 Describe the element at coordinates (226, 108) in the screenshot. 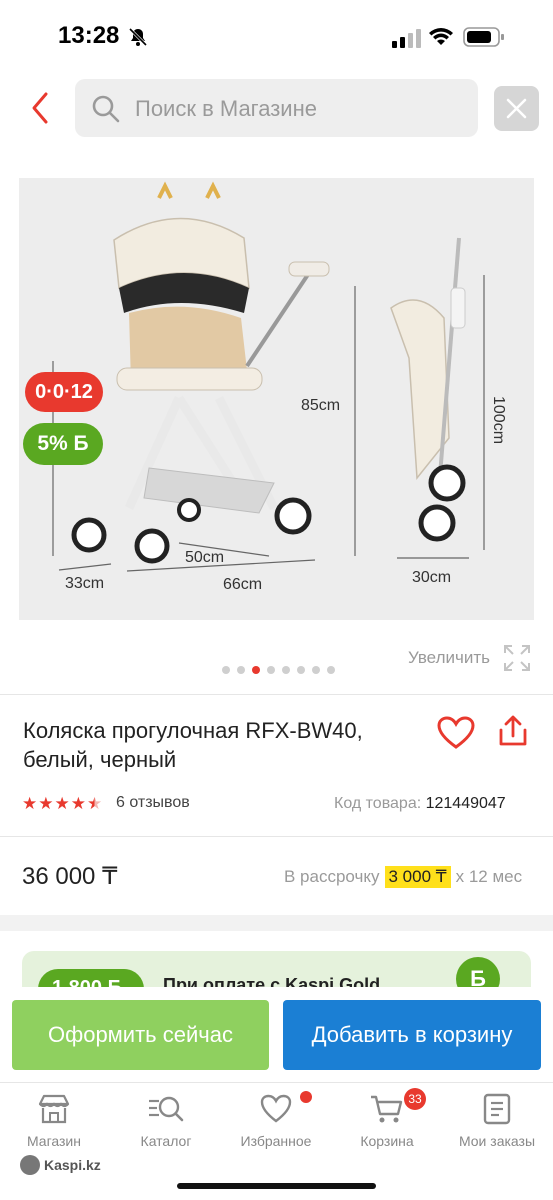

I see `search-placeholder: Поиск в Магазине` at that location.